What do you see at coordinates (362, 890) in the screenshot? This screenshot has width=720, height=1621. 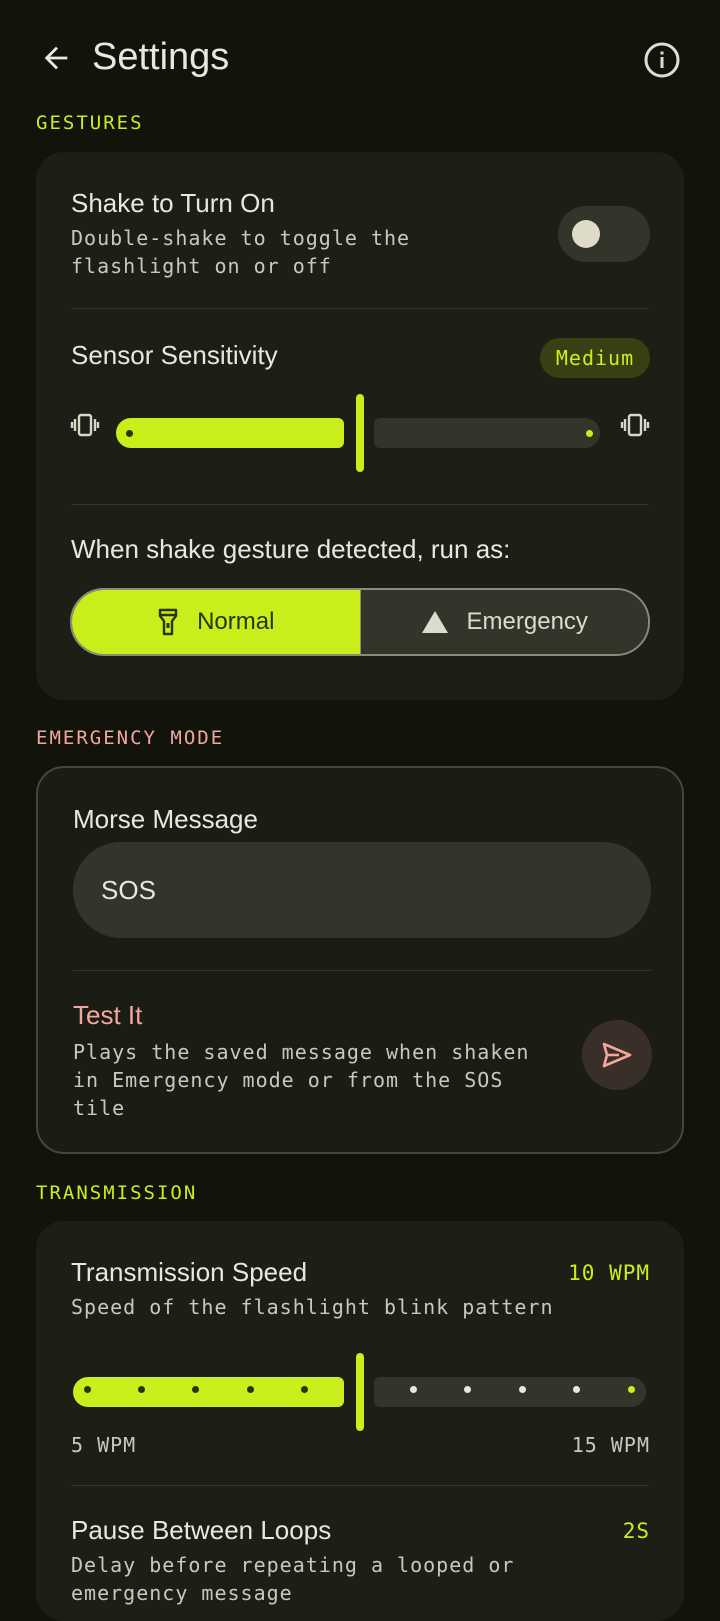 I see `morse-message-input: SOS` at bounding box center [362, 890].